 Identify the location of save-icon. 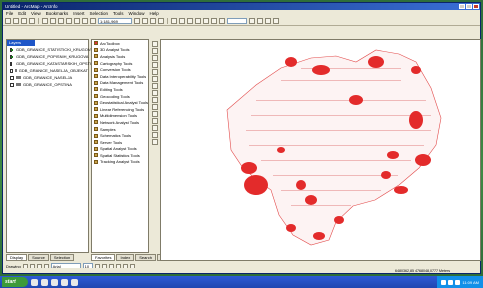
(24, 21).